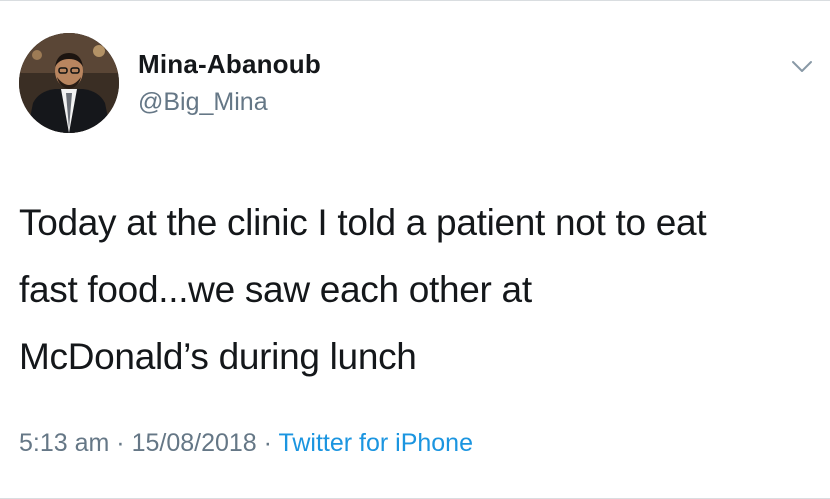 The width and height of the screenshot is (830, 499). I want to click on avatar, so click(69, 83).